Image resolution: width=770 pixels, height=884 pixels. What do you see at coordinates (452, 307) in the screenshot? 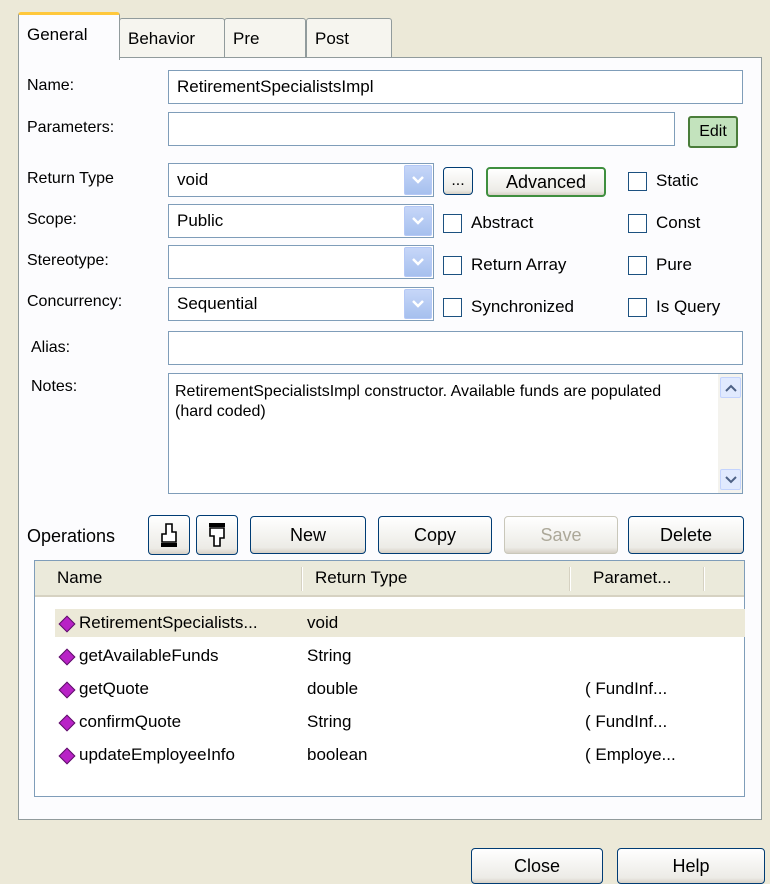
I see `synchronized-checkbox` at bounding box center [452, 307].